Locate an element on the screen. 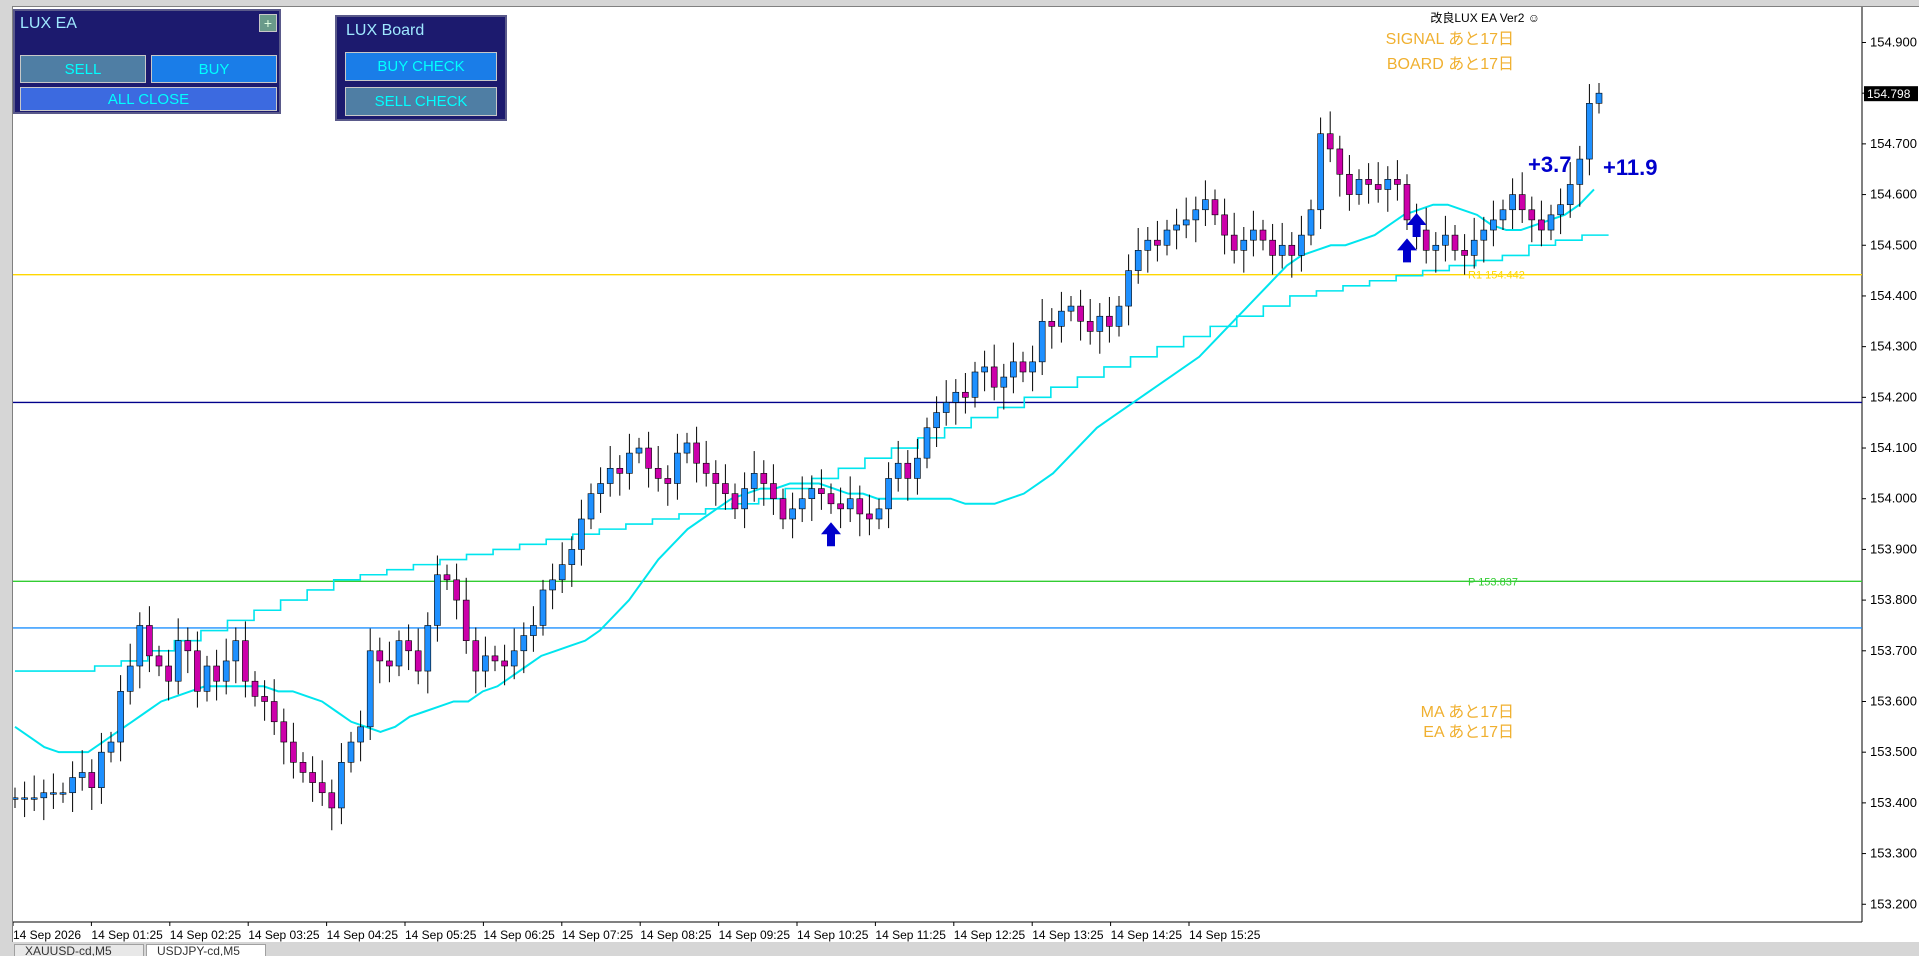  tab-usdjpy: USDJPY-cd,M5 is located at coordinates (206, 950).